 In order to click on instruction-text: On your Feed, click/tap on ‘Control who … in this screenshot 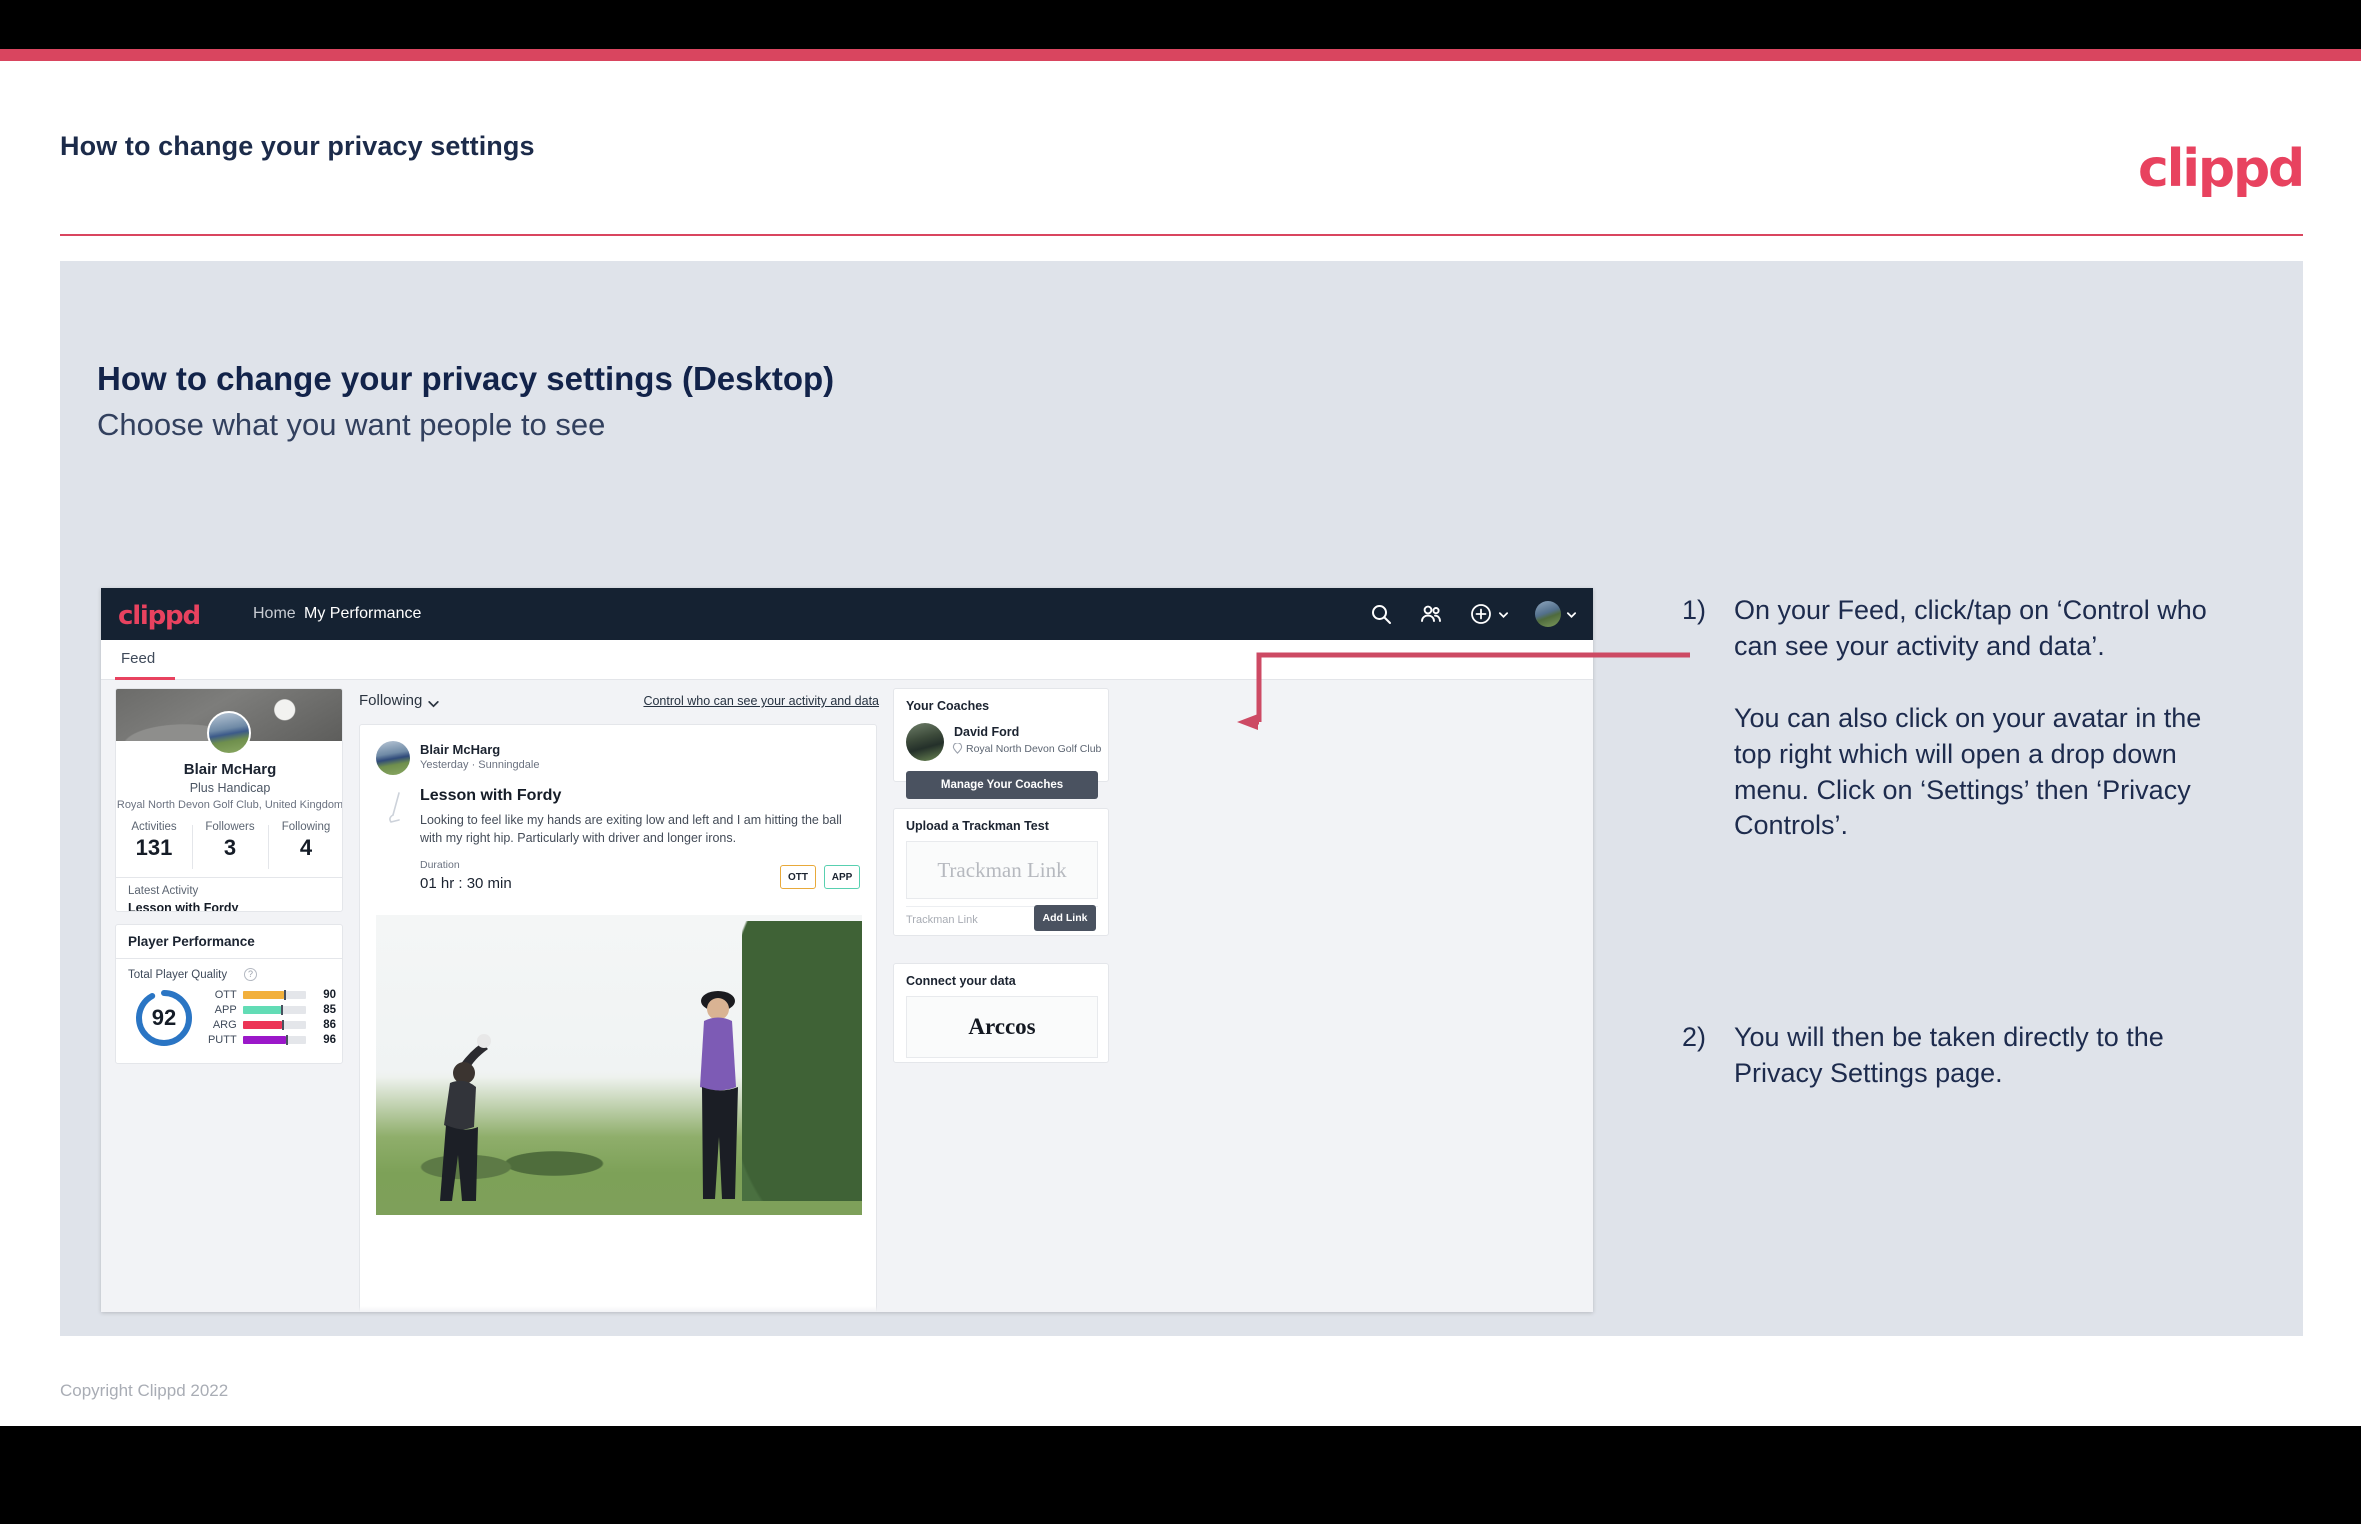, I will do `click(1970, 718)`.